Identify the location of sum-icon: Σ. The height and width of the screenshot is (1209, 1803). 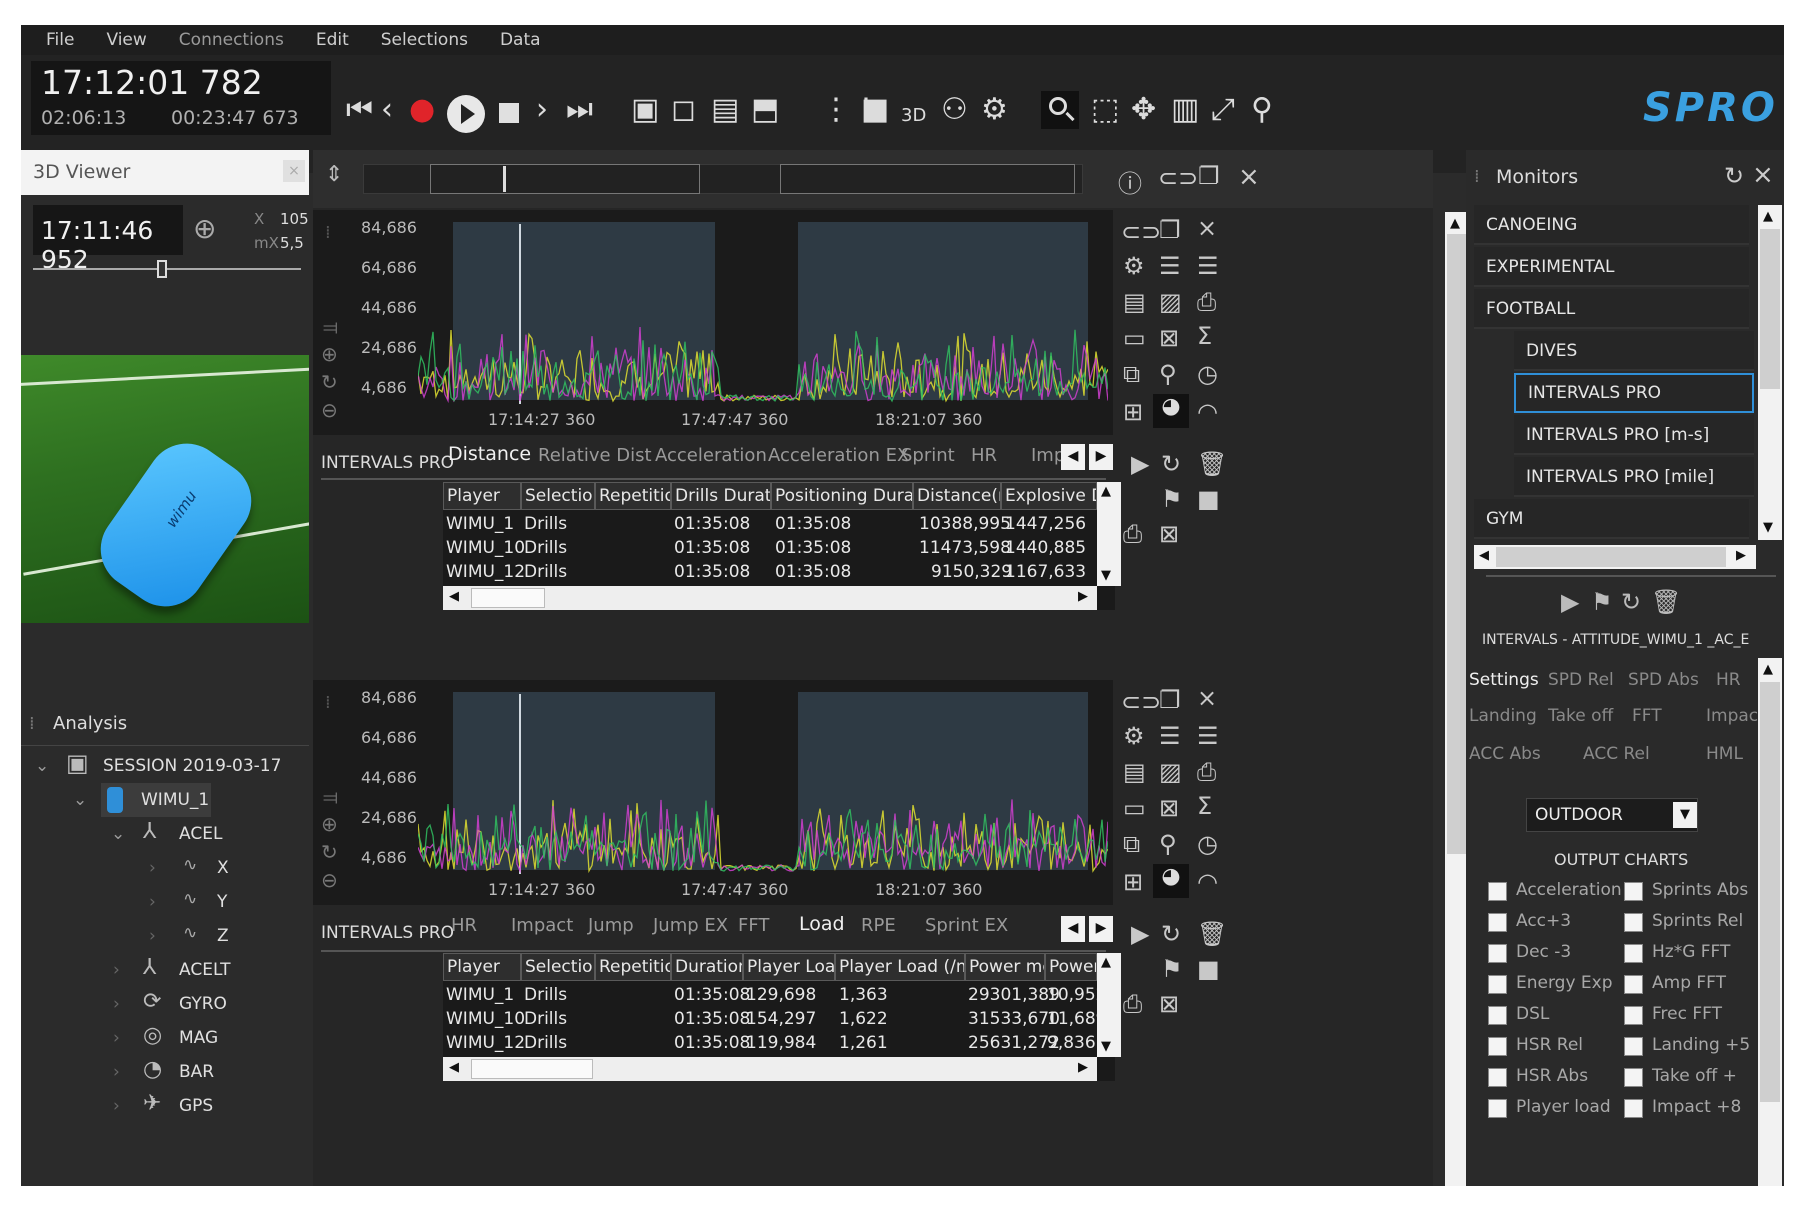
(1204, 806).